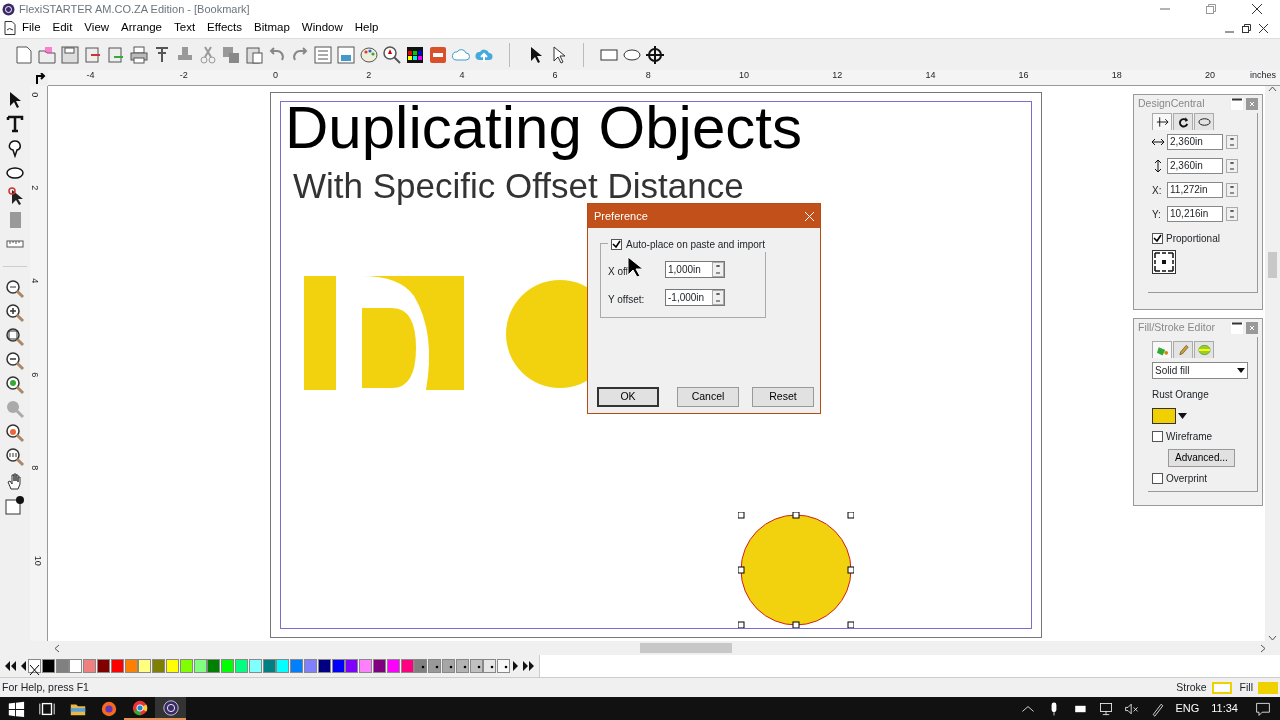  Describe the element at coordinates (1272, 638) in the screenshot. I see `scroll-down-icon` at that location.